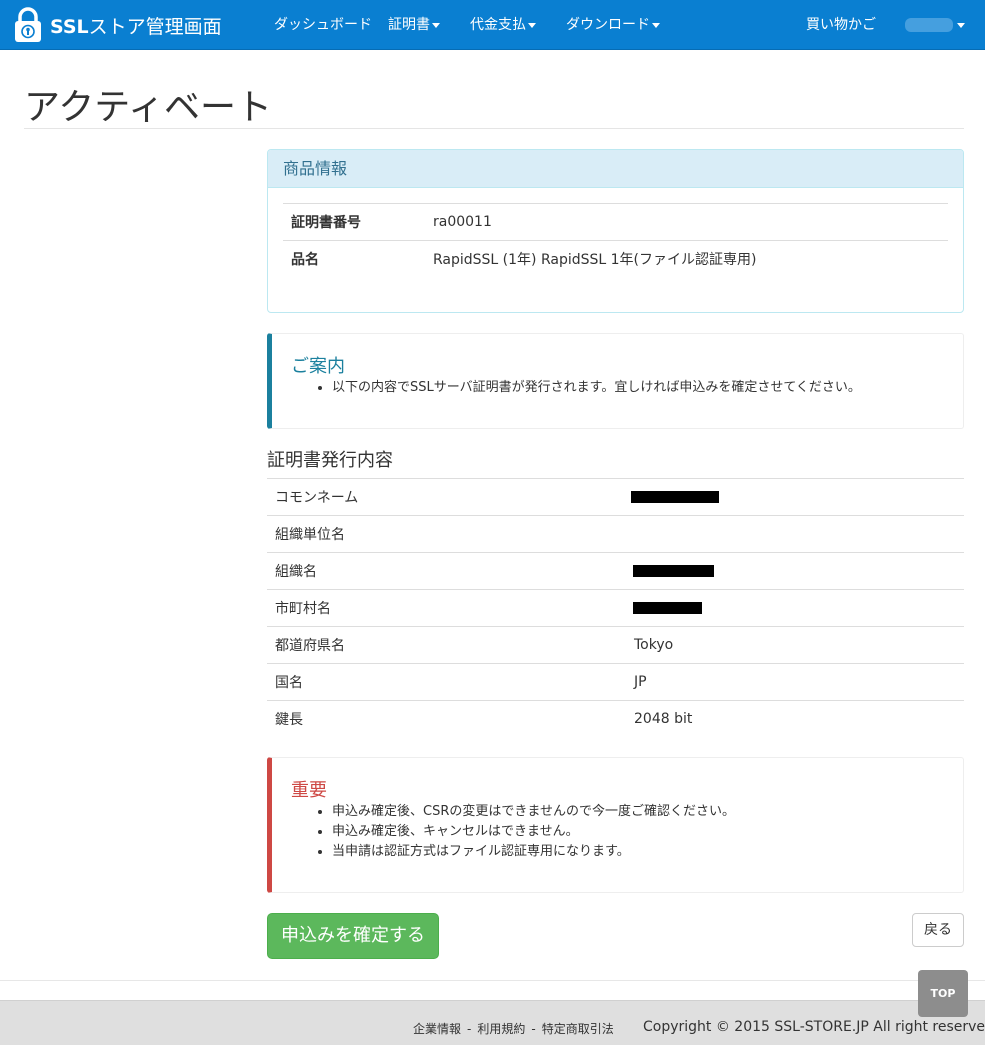 The image size is (985, 1045). Describe the element at coordinates (434, 682) in the screenshot. I see `country-label: 国名` at that location.